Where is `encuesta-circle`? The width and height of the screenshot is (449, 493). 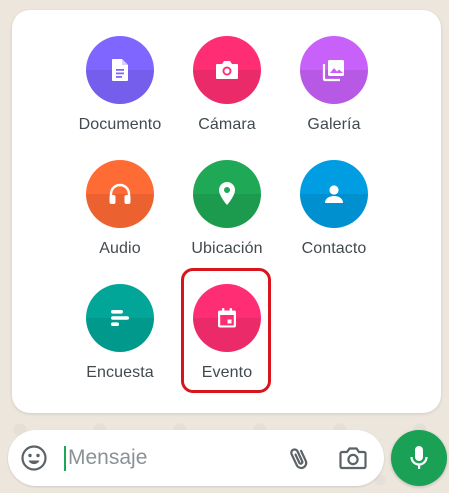
encuesta-circle is located at coordinates (120, 318).